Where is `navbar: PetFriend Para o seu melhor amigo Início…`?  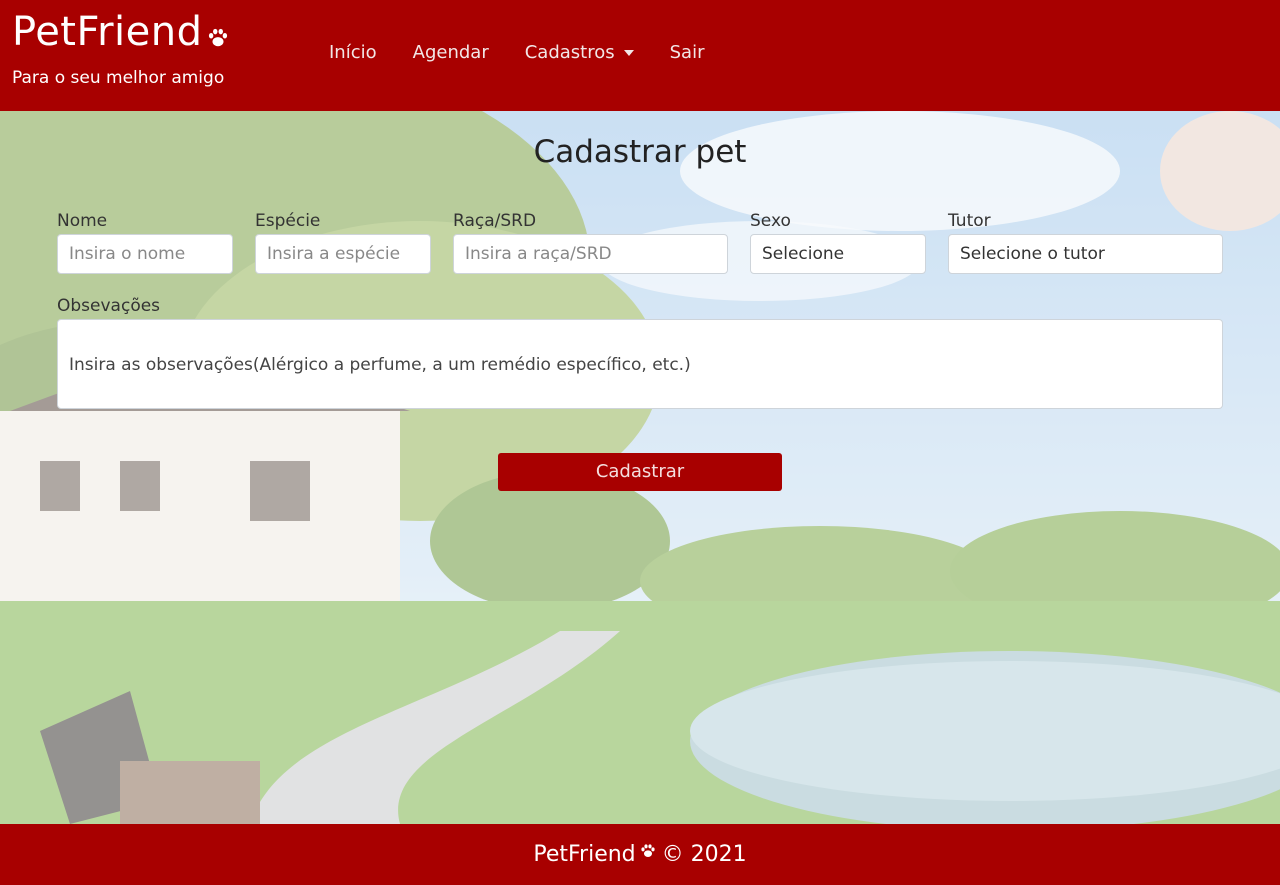
navbar: PetFriend Para o seu melhor amigo Início… is located at coordinates (640, 55).